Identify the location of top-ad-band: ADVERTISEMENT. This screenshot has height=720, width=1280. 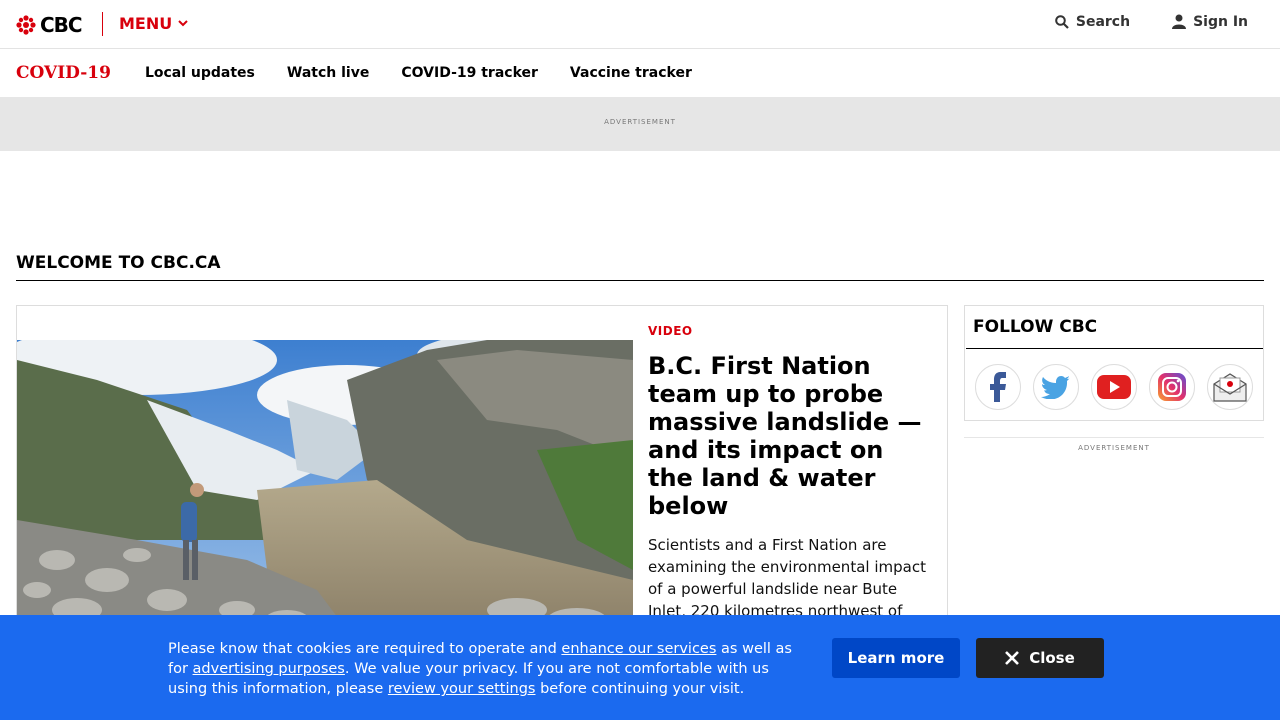
(640, 124).